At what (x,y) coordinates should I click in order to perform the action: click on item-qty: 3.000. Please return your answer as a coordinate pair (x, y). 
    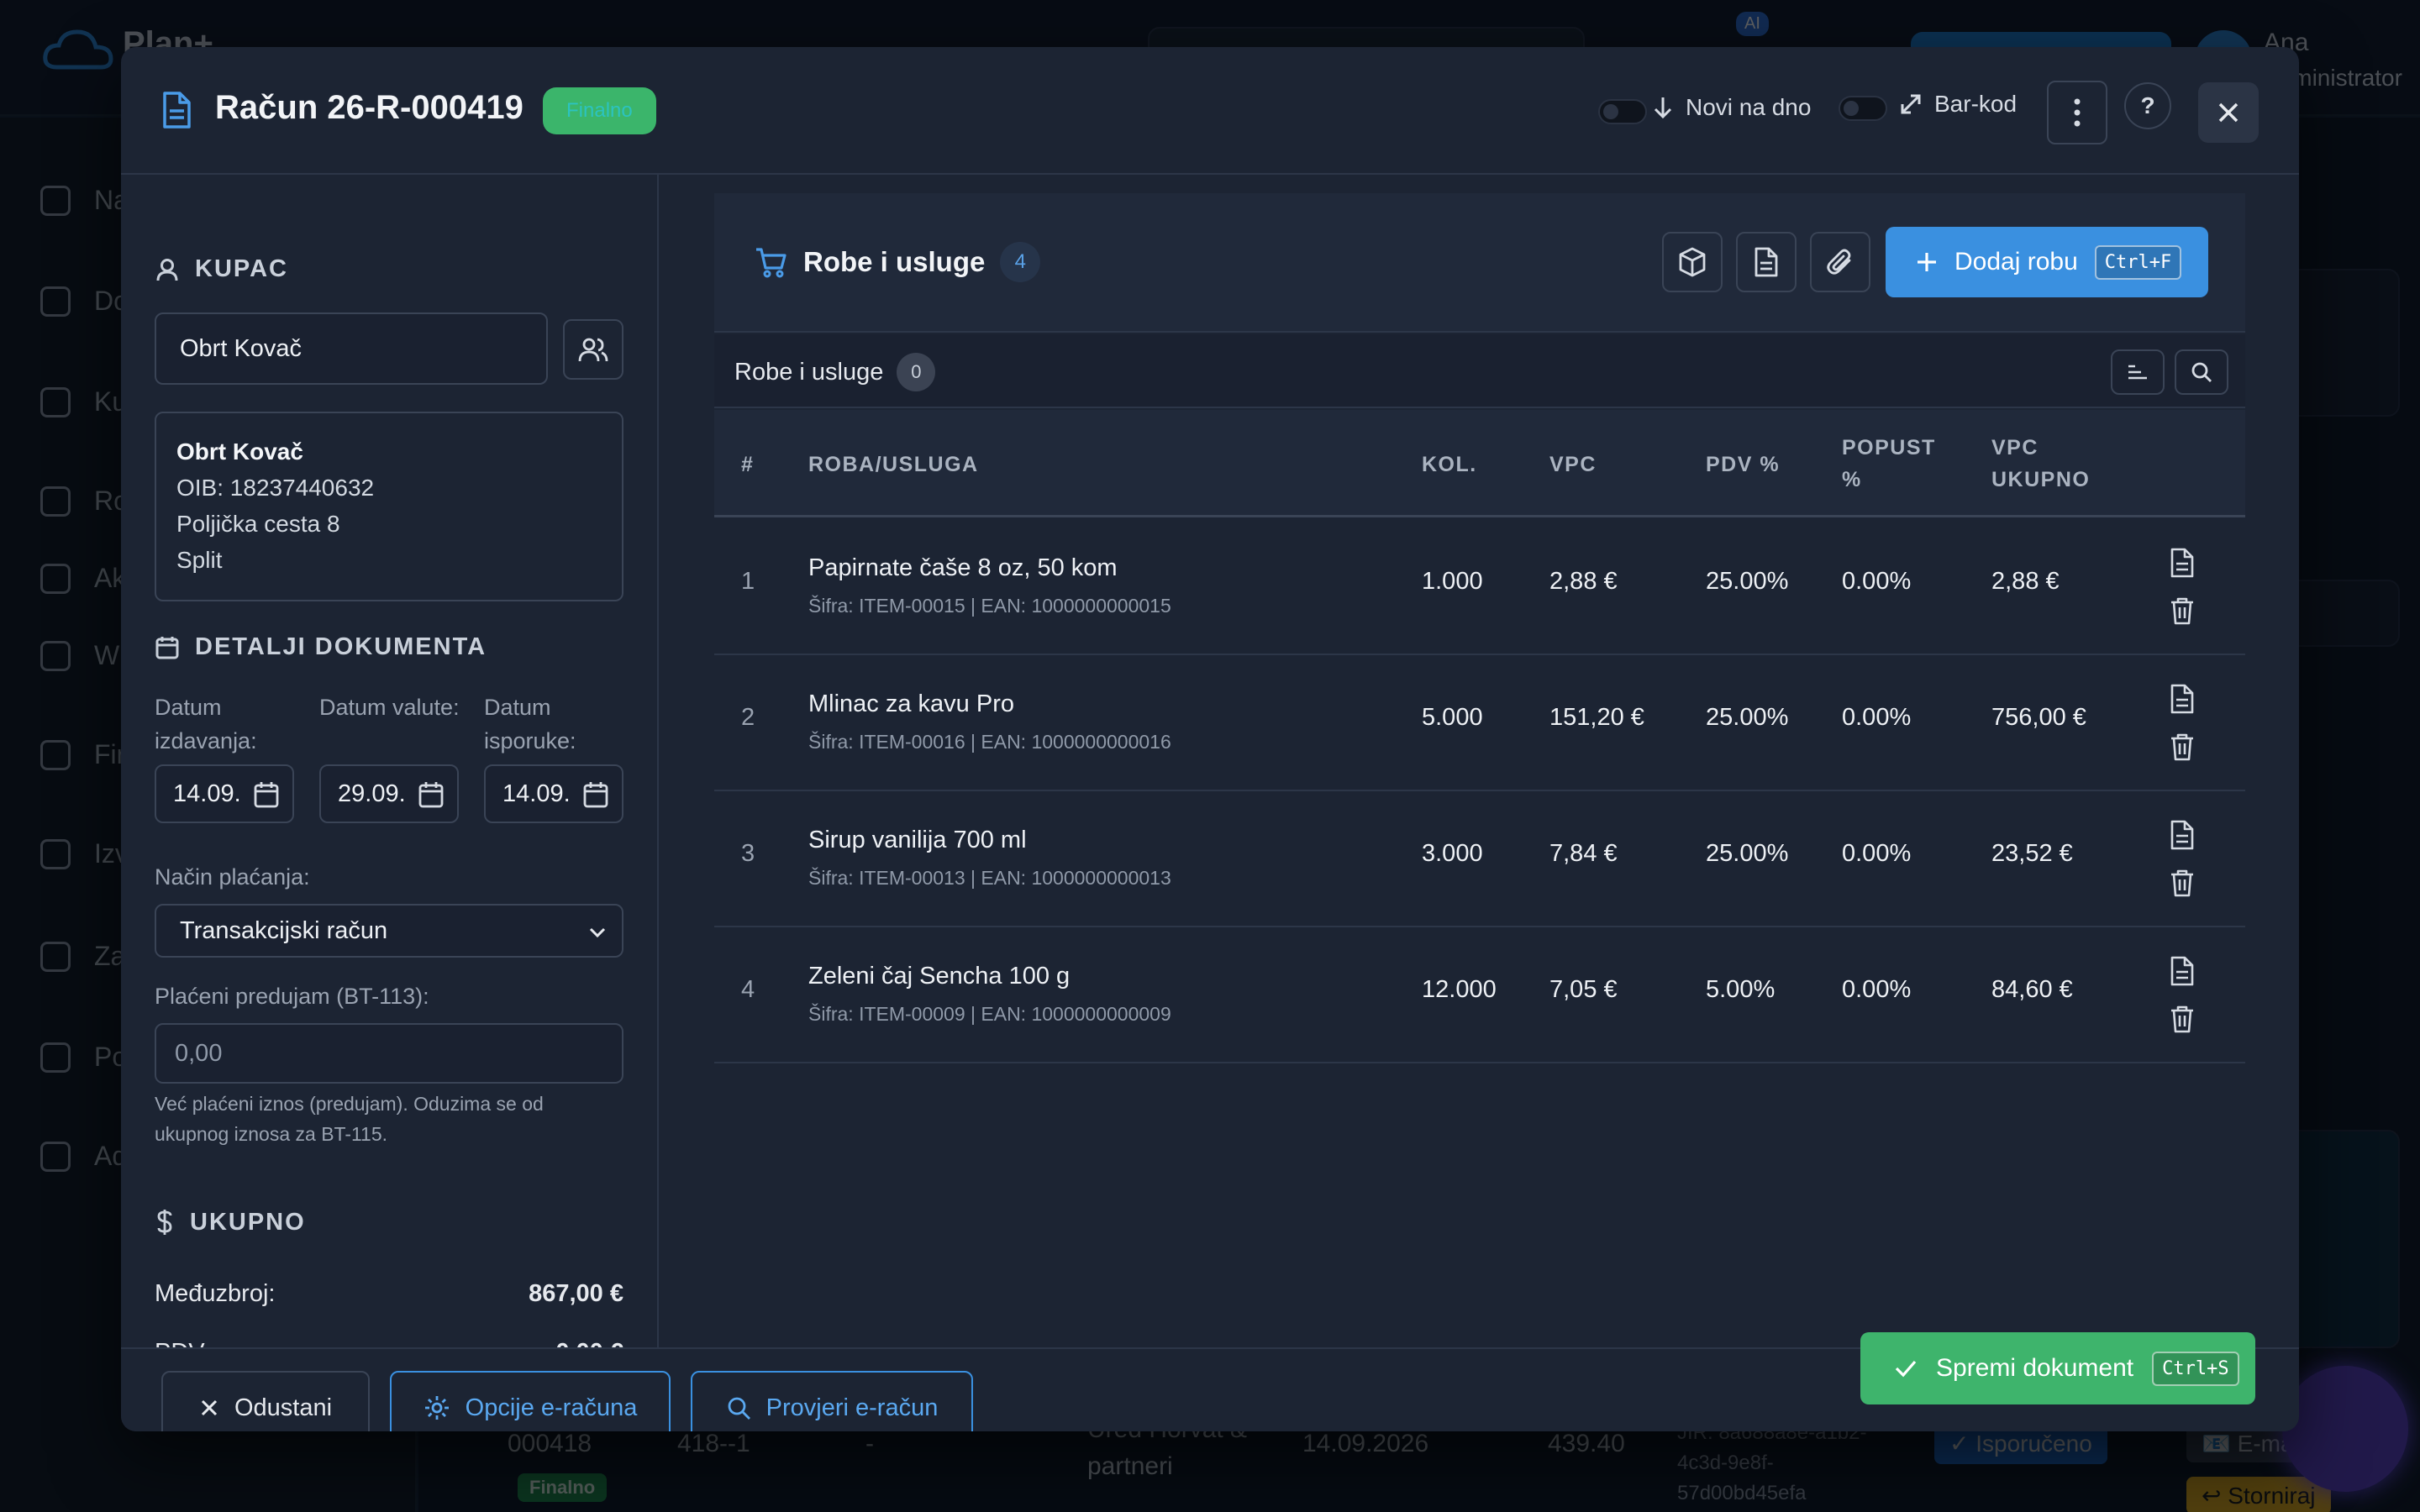
    Looking at the image, I should click on (1452, 854).